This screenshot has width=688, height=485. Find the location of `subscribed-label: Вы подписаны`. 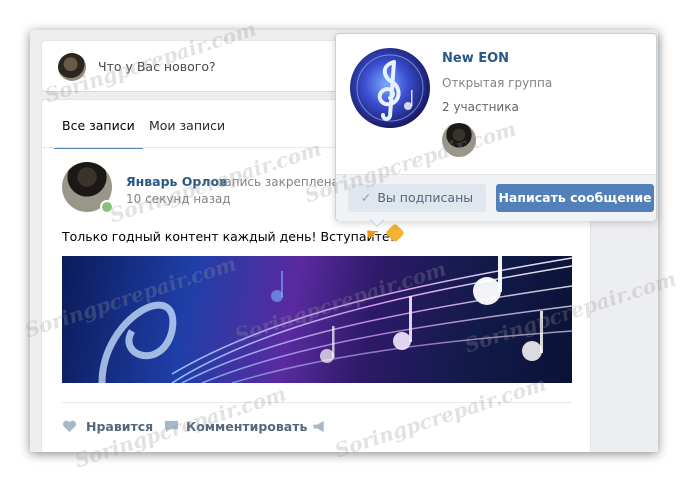

subscribed-label: Вы подписаны is located at coordinates (425, 197).